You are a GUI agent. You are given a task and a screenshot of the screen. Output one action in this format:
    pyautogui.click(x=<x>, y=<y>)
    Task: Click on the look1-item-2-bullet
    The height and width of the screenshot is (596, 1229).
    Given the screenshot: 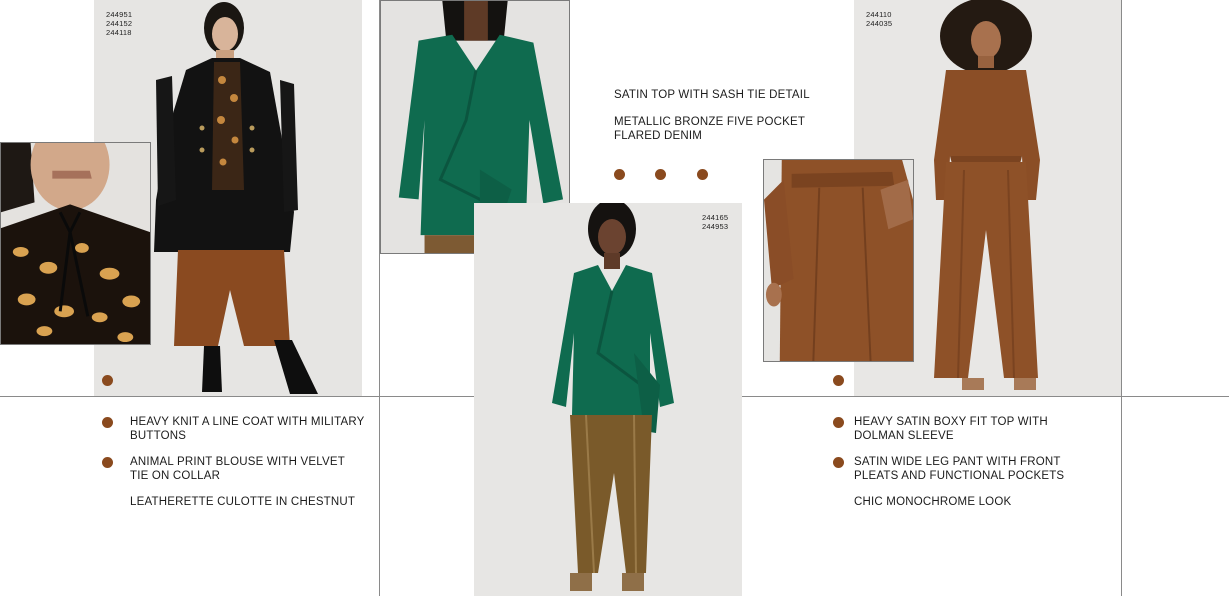 What is the action you would take?
    pyautogui.click(x=107, y=462)
    